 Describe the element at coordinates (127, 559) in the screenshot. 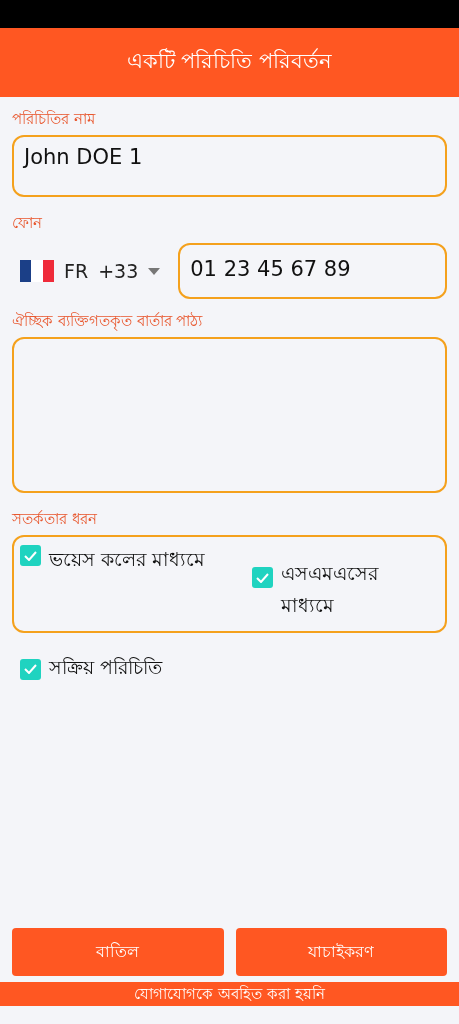

I see `checkbox-label: ভয়েস কলের মাধ্যমে` at that location.